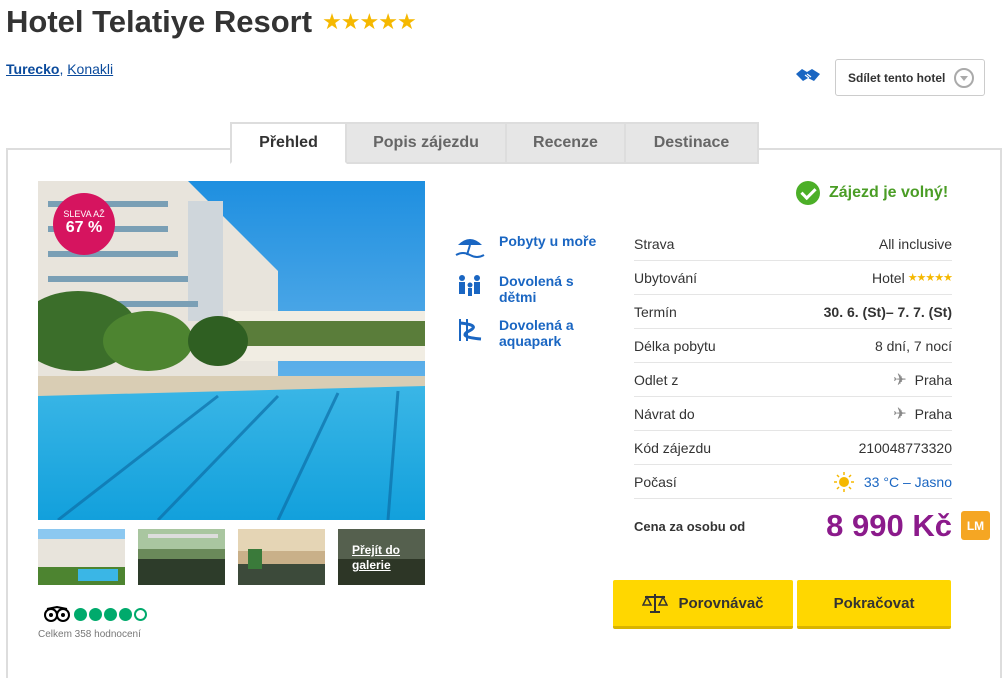 This screenshot has height=678, width=1008. I want to click on discount-value: 67 %, so click(84, 227).